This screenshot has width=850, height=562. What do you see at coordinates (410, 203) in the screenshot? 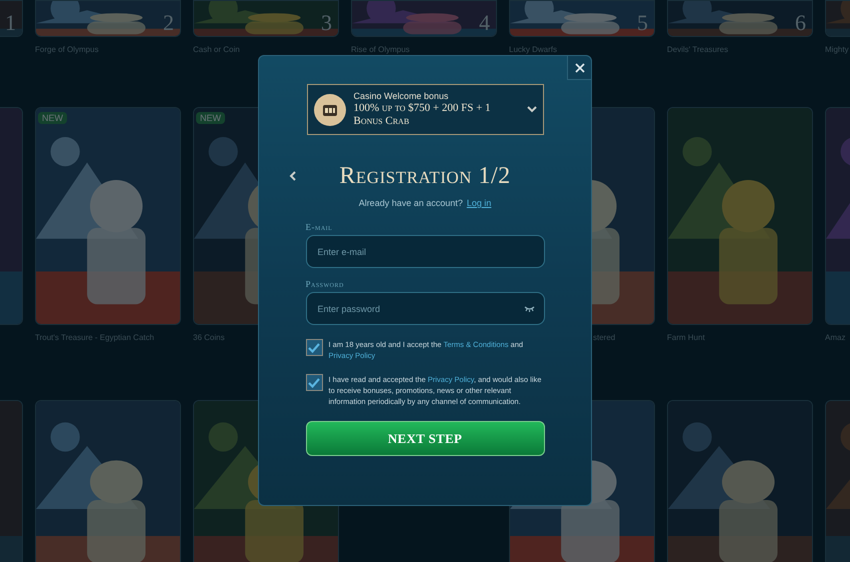
I see `login-prompt: Already have an account?` at bounding box center [410, 203].